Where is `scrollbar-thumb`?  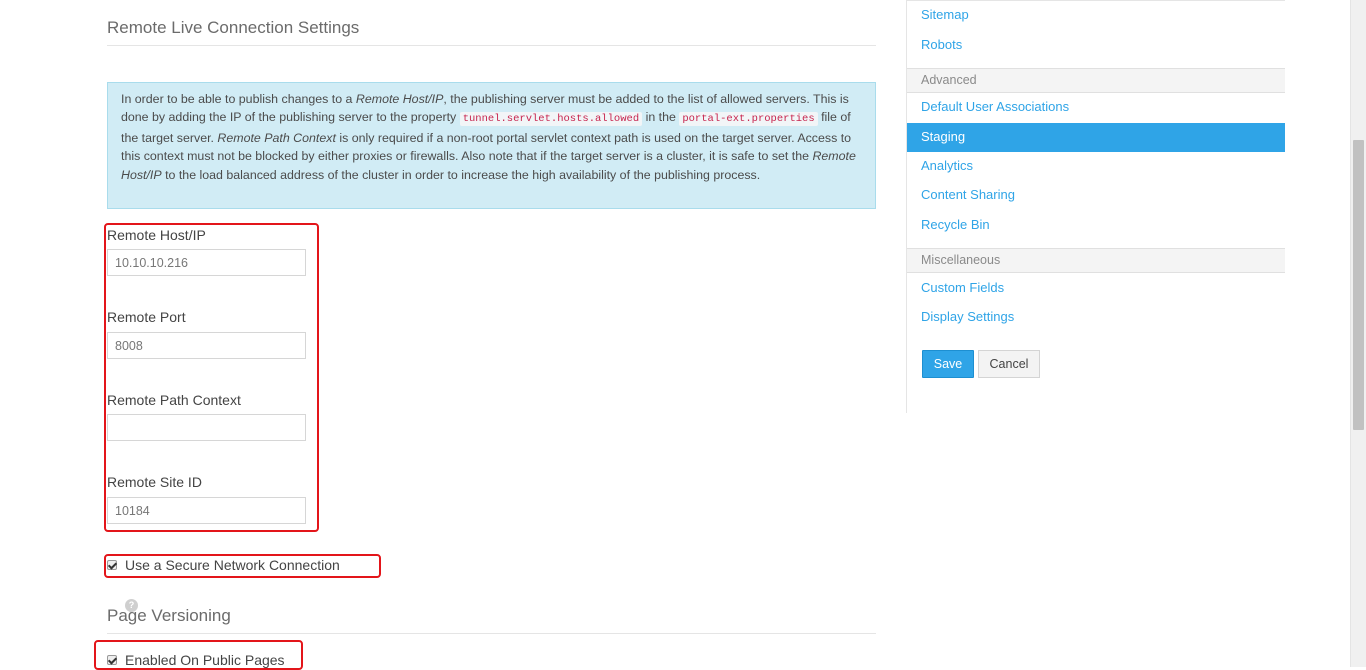
scrollbar-thumb is located at coordinates (1358, 285).